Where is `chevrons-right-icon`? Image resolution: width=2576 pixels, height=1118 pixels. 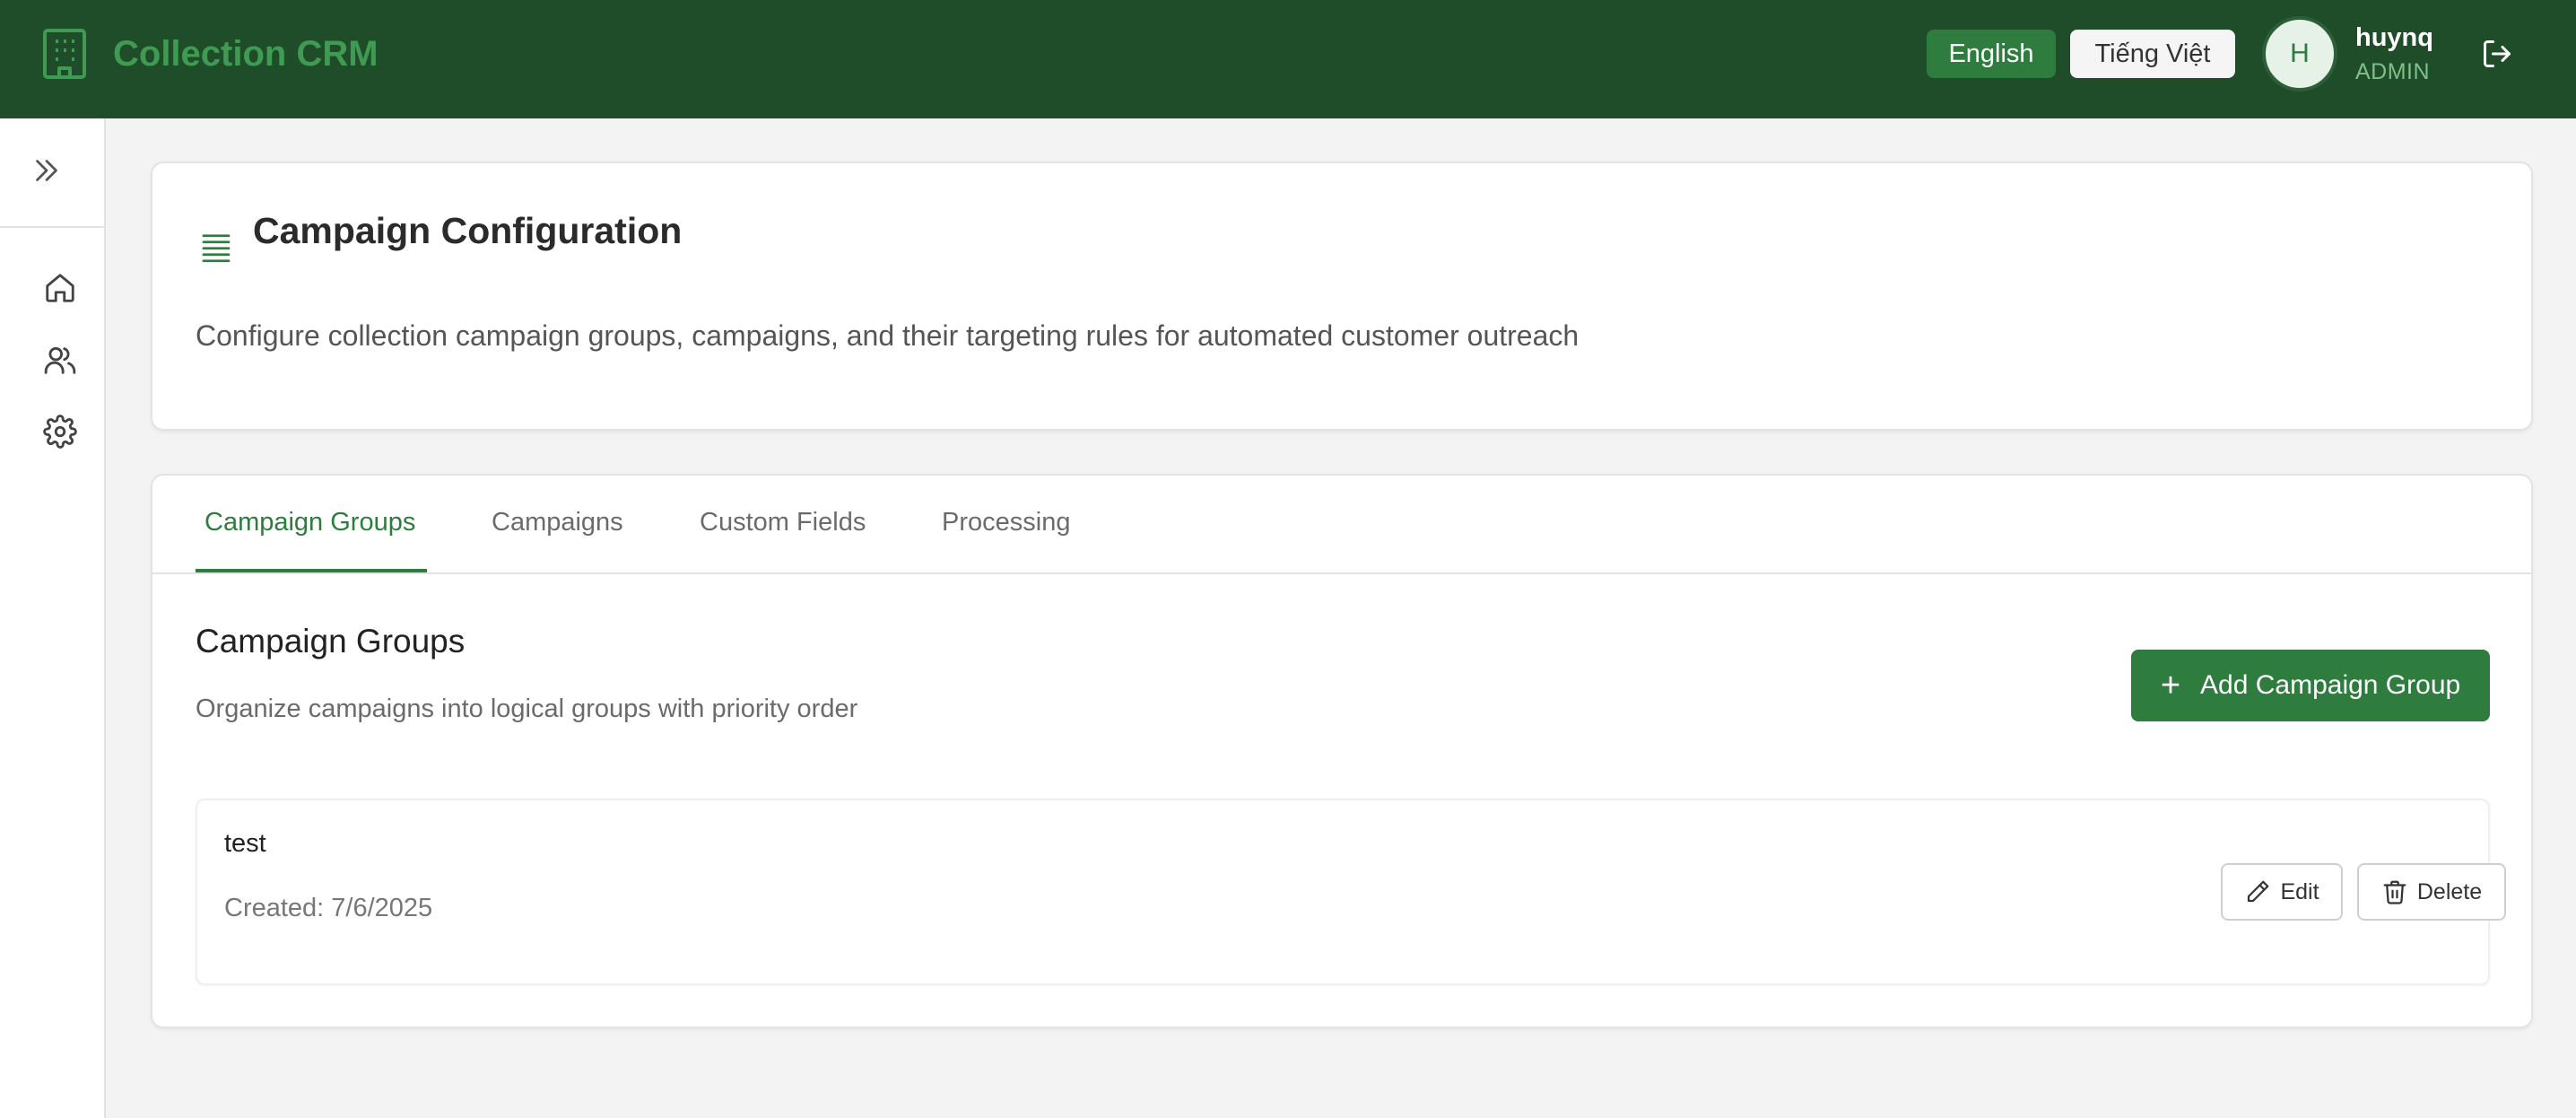 chevrons-right-icon is located at coordinates (46, 170).